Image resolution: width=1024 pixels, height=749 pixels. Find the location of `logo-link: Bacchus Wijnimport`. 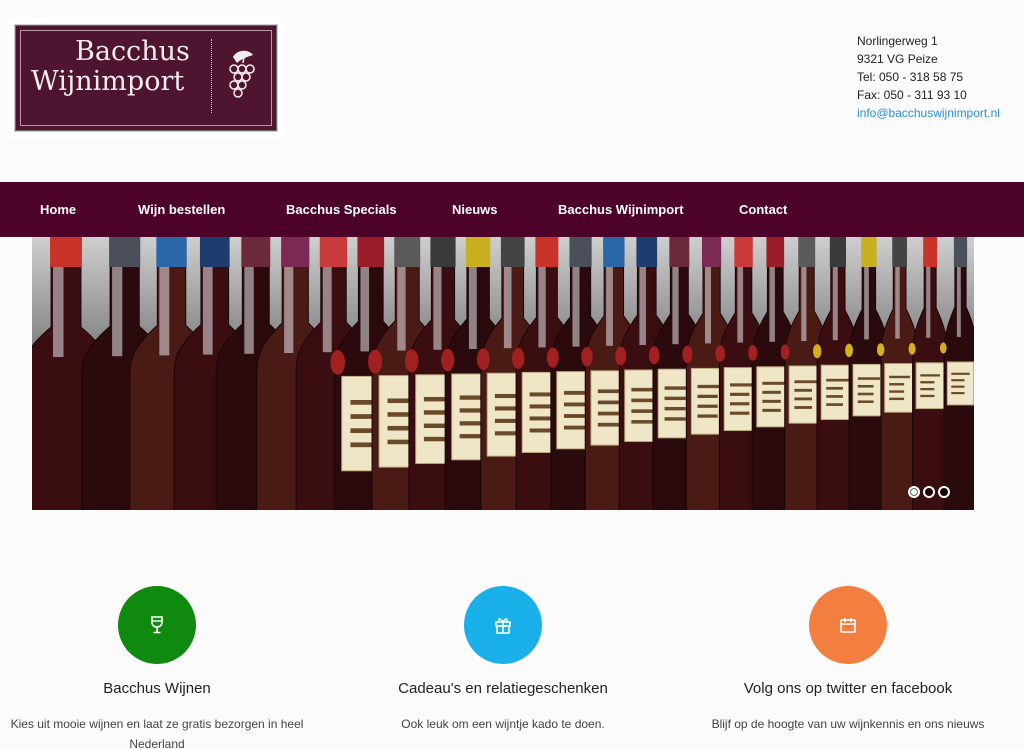

logo-link: Bacchus Wijnimport is located at coordinates (146, 78).